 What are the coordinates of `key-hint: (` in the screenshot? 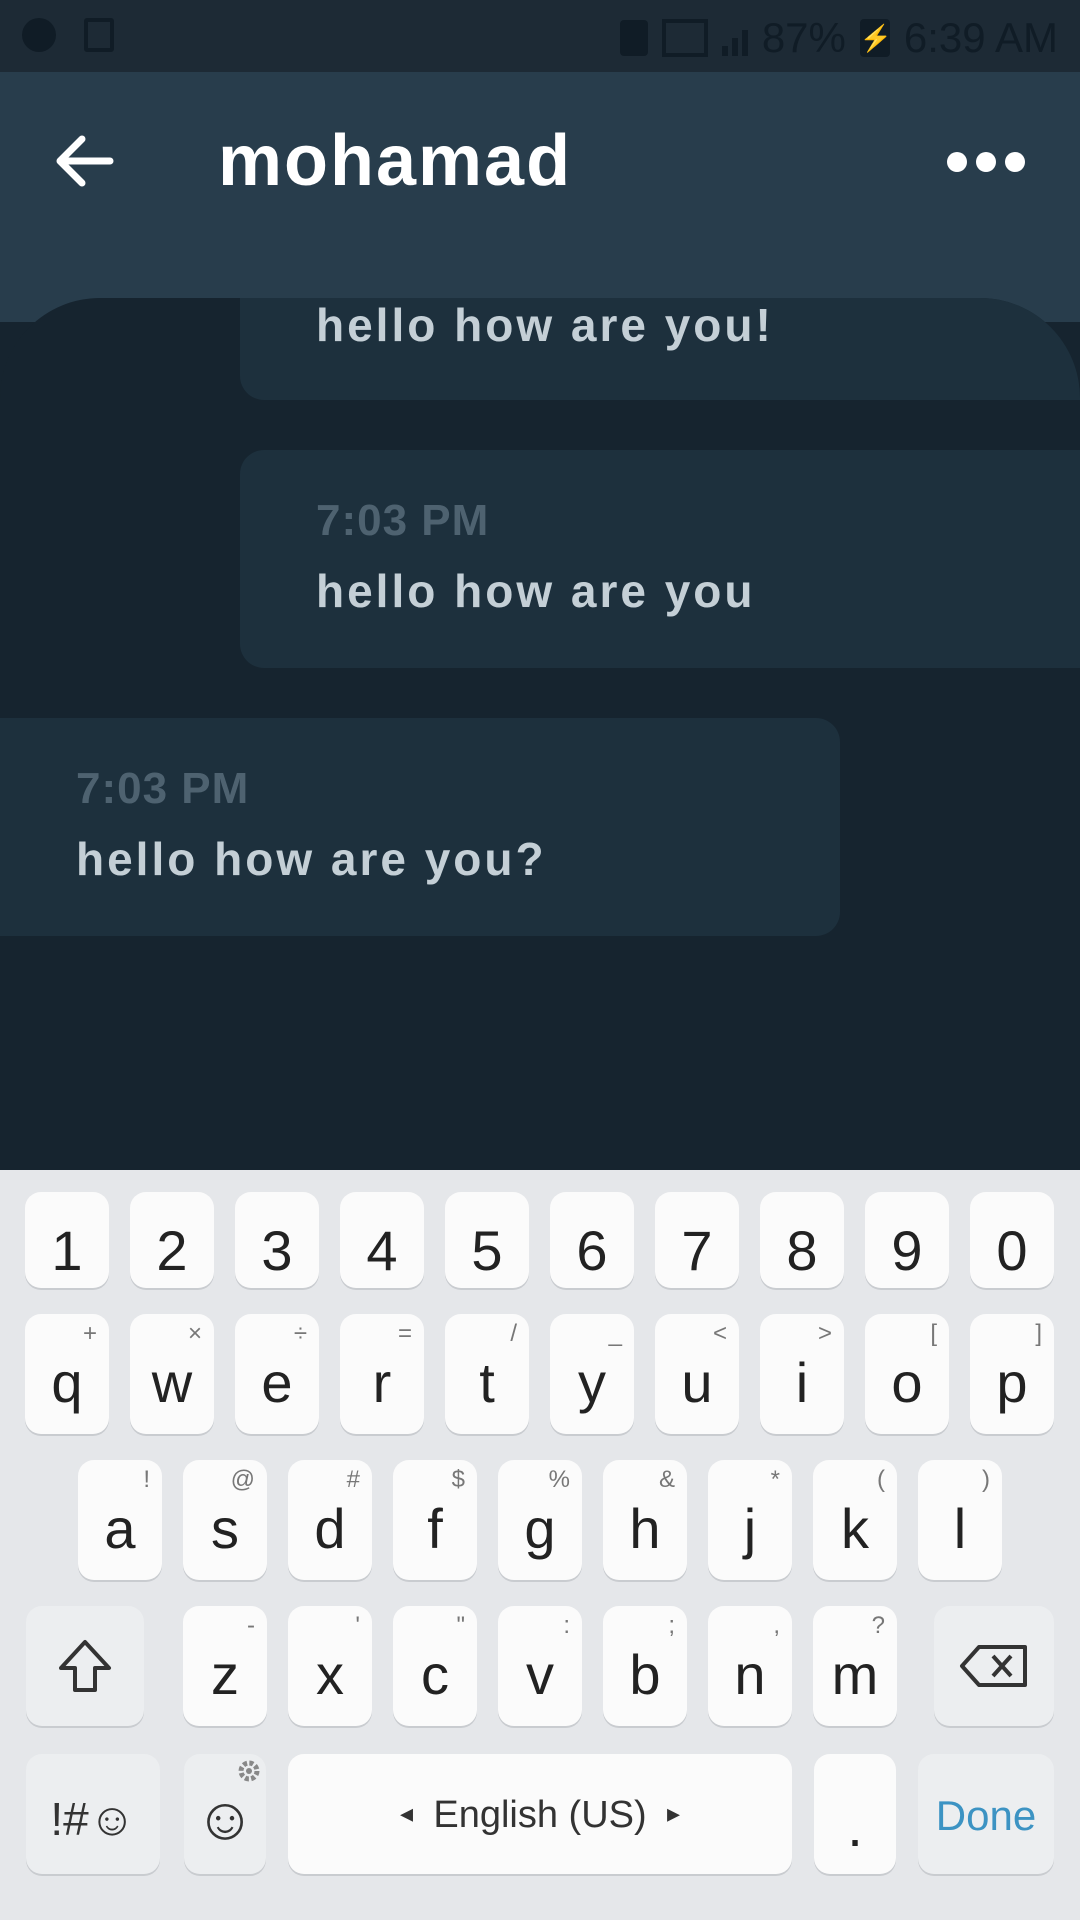 It's located at (881, 1479).